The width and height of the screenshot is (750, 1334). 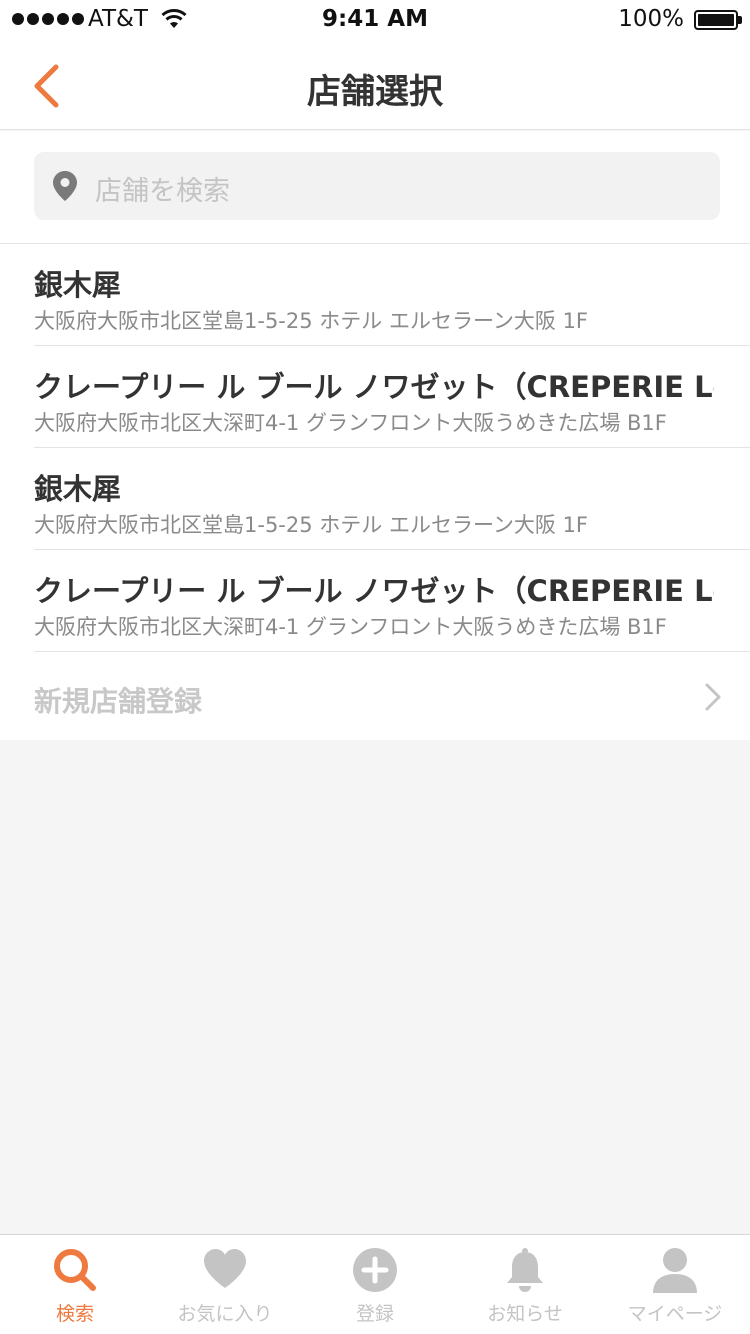 What do you see at coordinates (375, 92) in the screenshot?
I see `page-title: 店舗選択` at bounding box center [375, 92].